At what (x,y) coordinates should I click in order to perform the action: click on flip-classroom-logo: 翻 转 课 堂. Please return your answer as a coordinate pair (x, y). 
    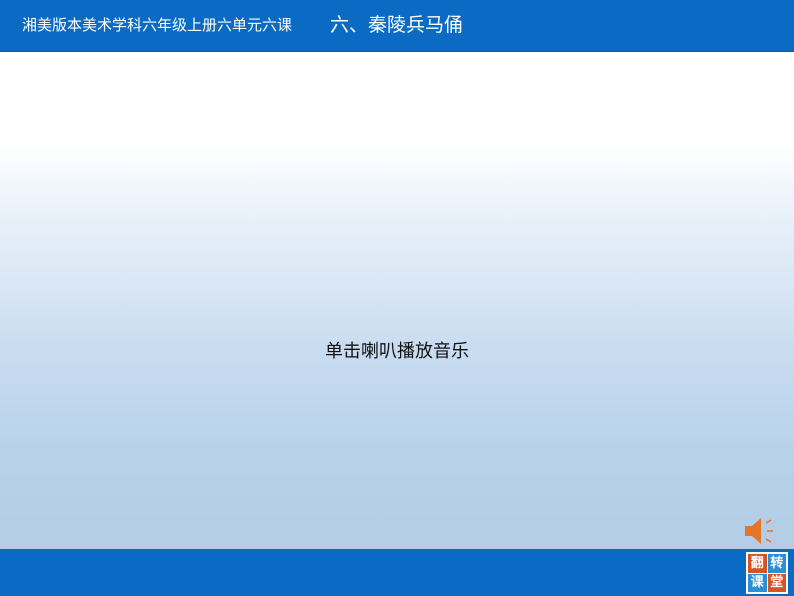
    Looking at the image, I should click on (767, 573).